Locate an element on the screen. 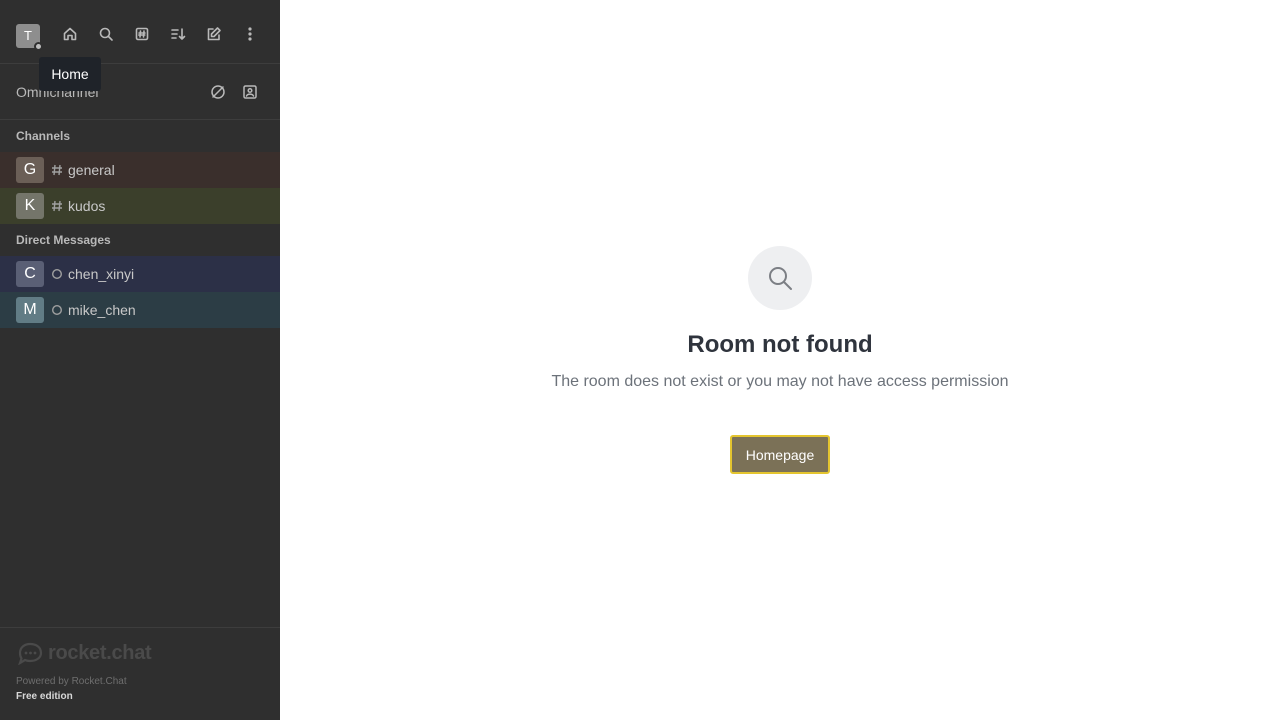 The height and width of the screenshot is (720, 1280). home-button is located at coordinates (70, 34).